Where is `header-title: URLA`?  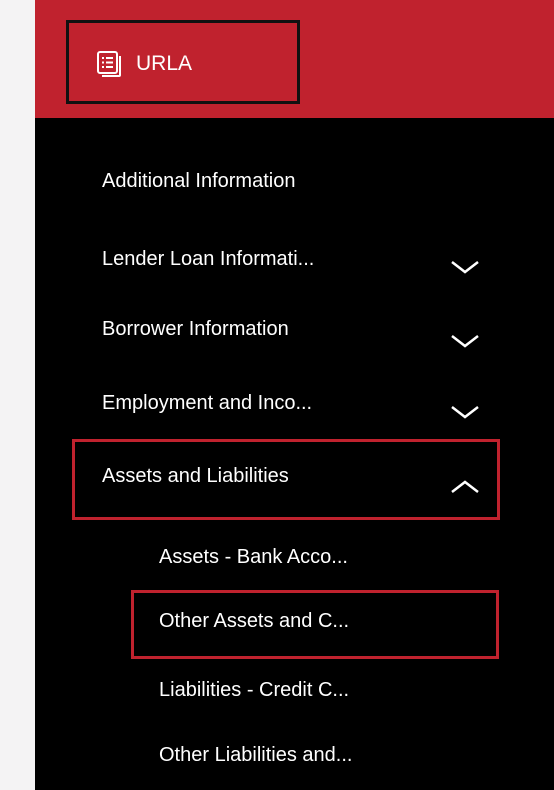 header-title: URLA is located at coordinates (164, 63).